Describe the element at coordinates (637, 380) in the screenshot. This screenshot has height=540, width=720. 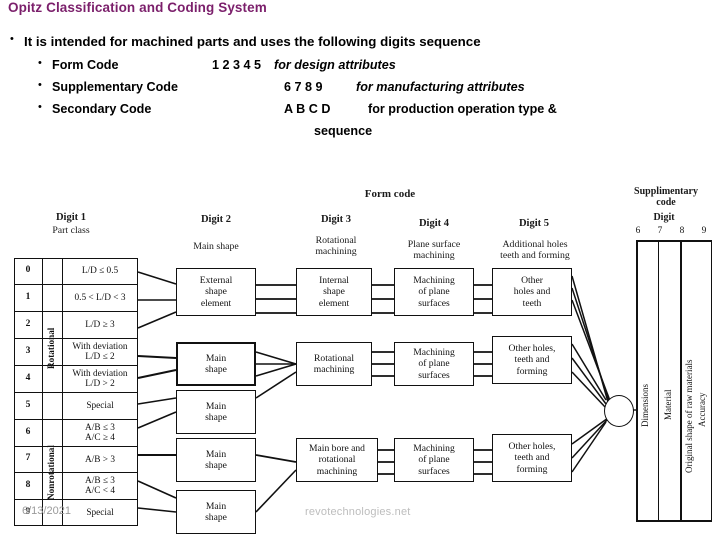
I see `supplementary-left-edge` at that location.